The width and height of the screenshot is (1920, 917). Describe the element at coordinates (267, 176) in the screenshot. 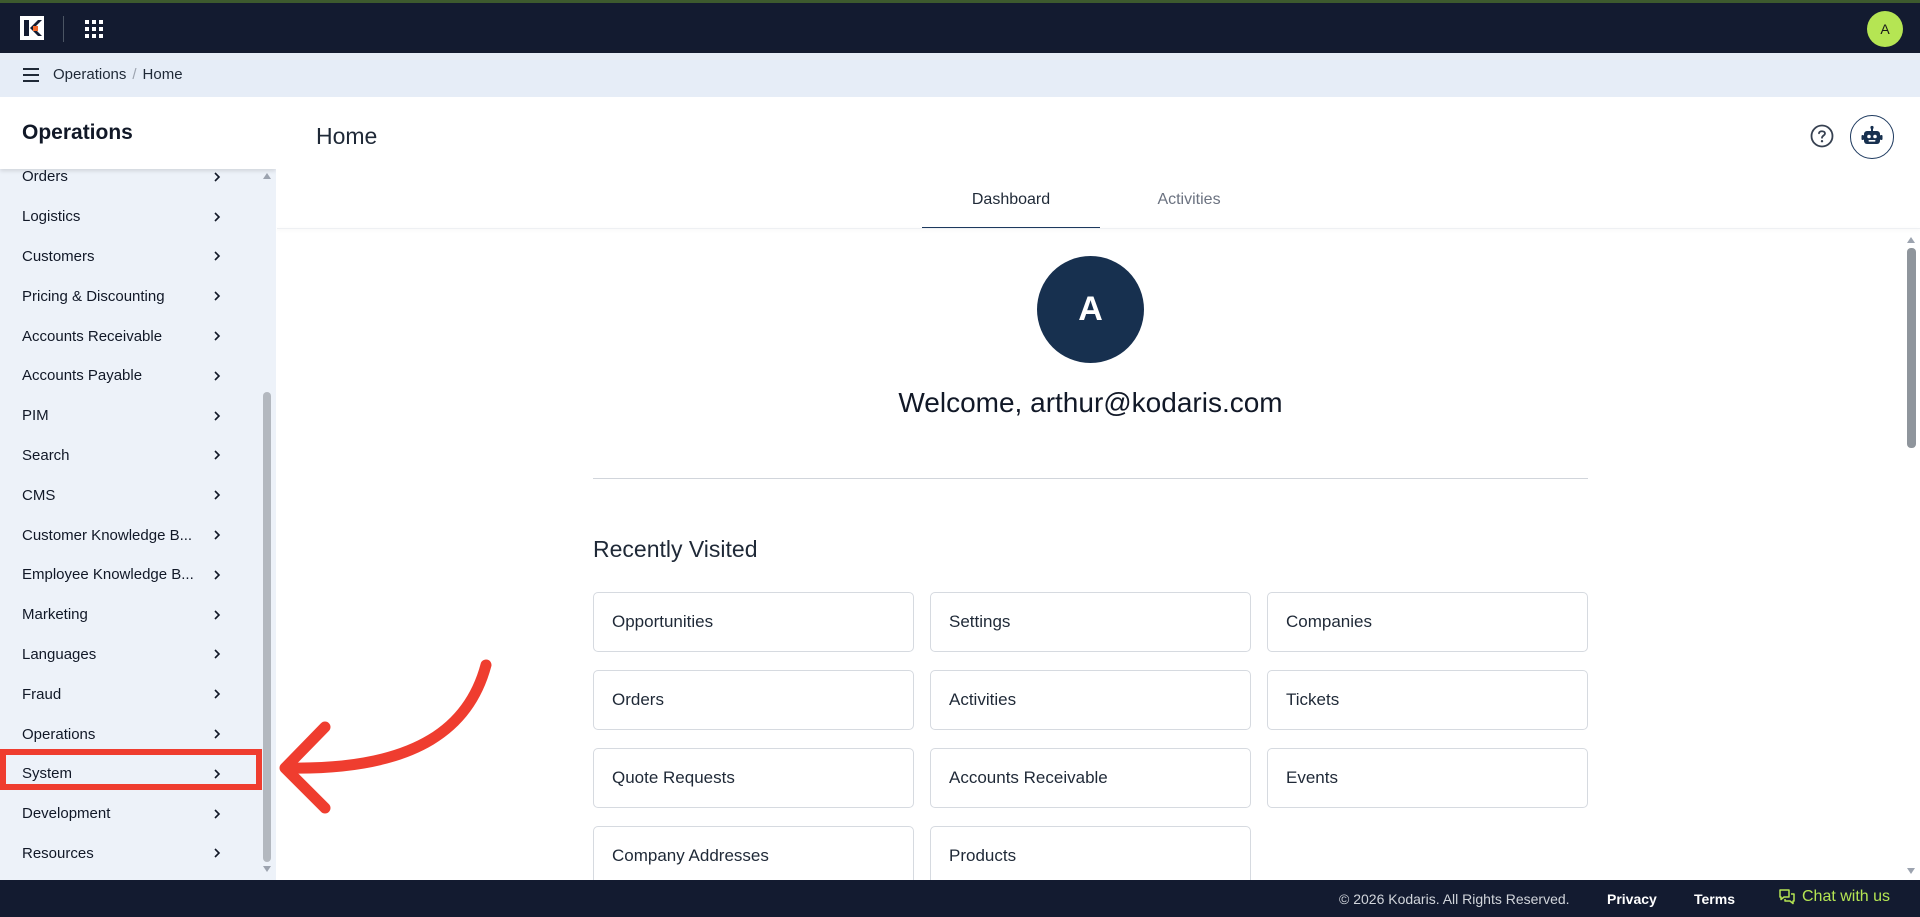

I see `sidebar-scroll-up-arrow` at that location.